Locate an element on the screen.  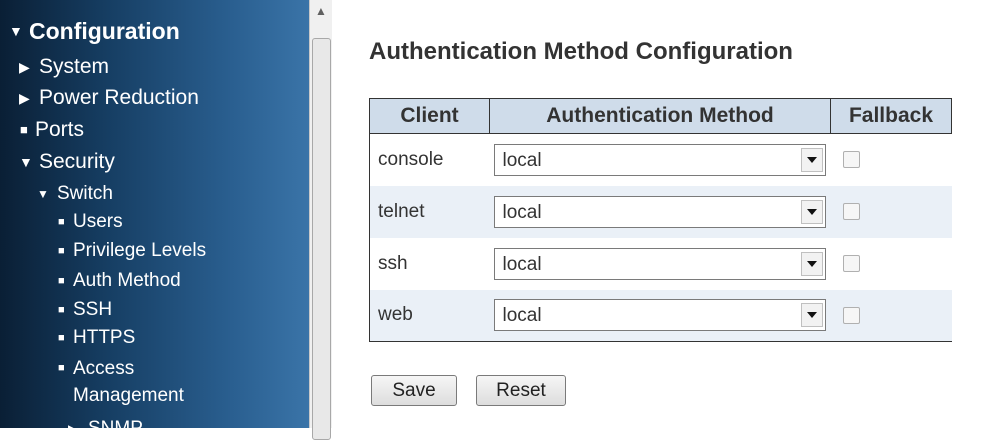
sidebar-item-https: ■ HTTPS is located at coordinates (96, 338).